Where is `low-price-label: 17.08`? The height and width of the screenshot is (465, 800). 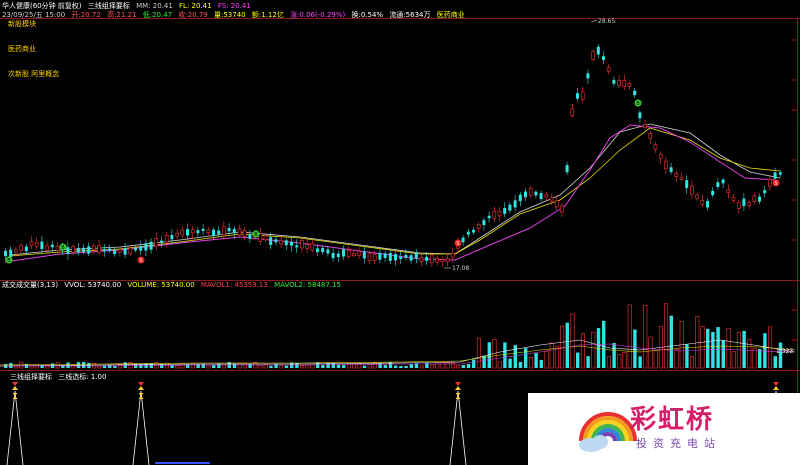
low-price-label: 17.08 is located at coordinates (460, 268).